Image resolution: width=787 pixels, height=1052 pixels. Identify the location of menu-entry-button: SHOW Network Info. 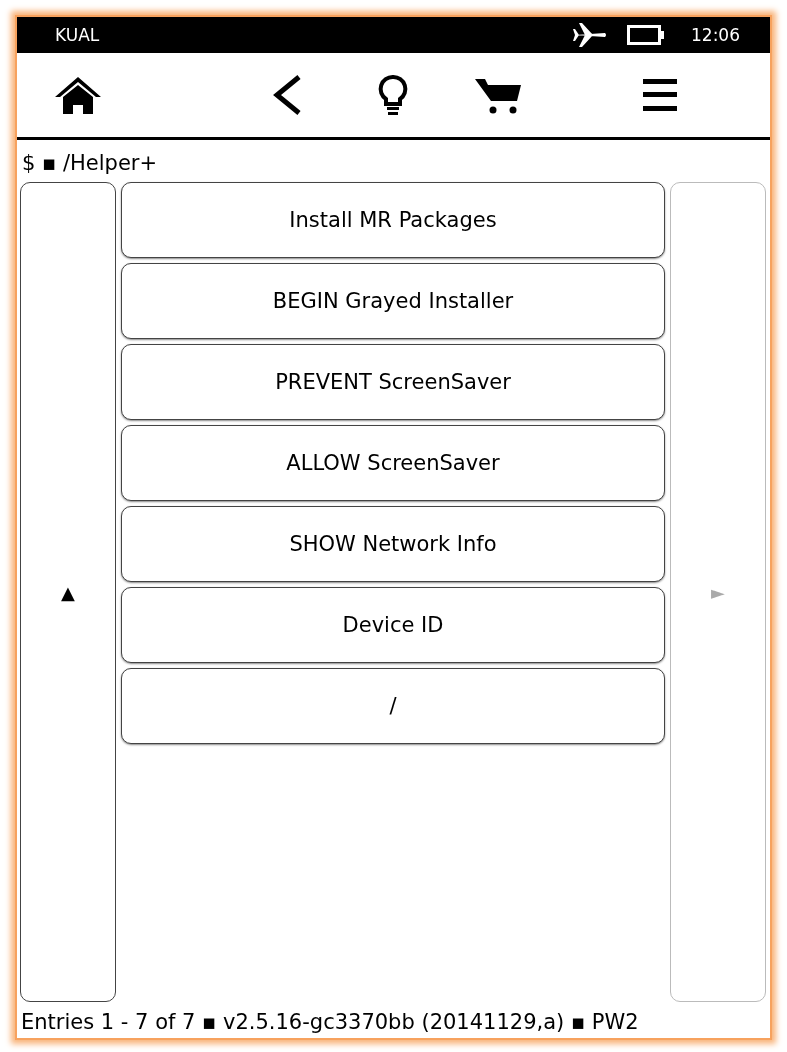
(393, 544).